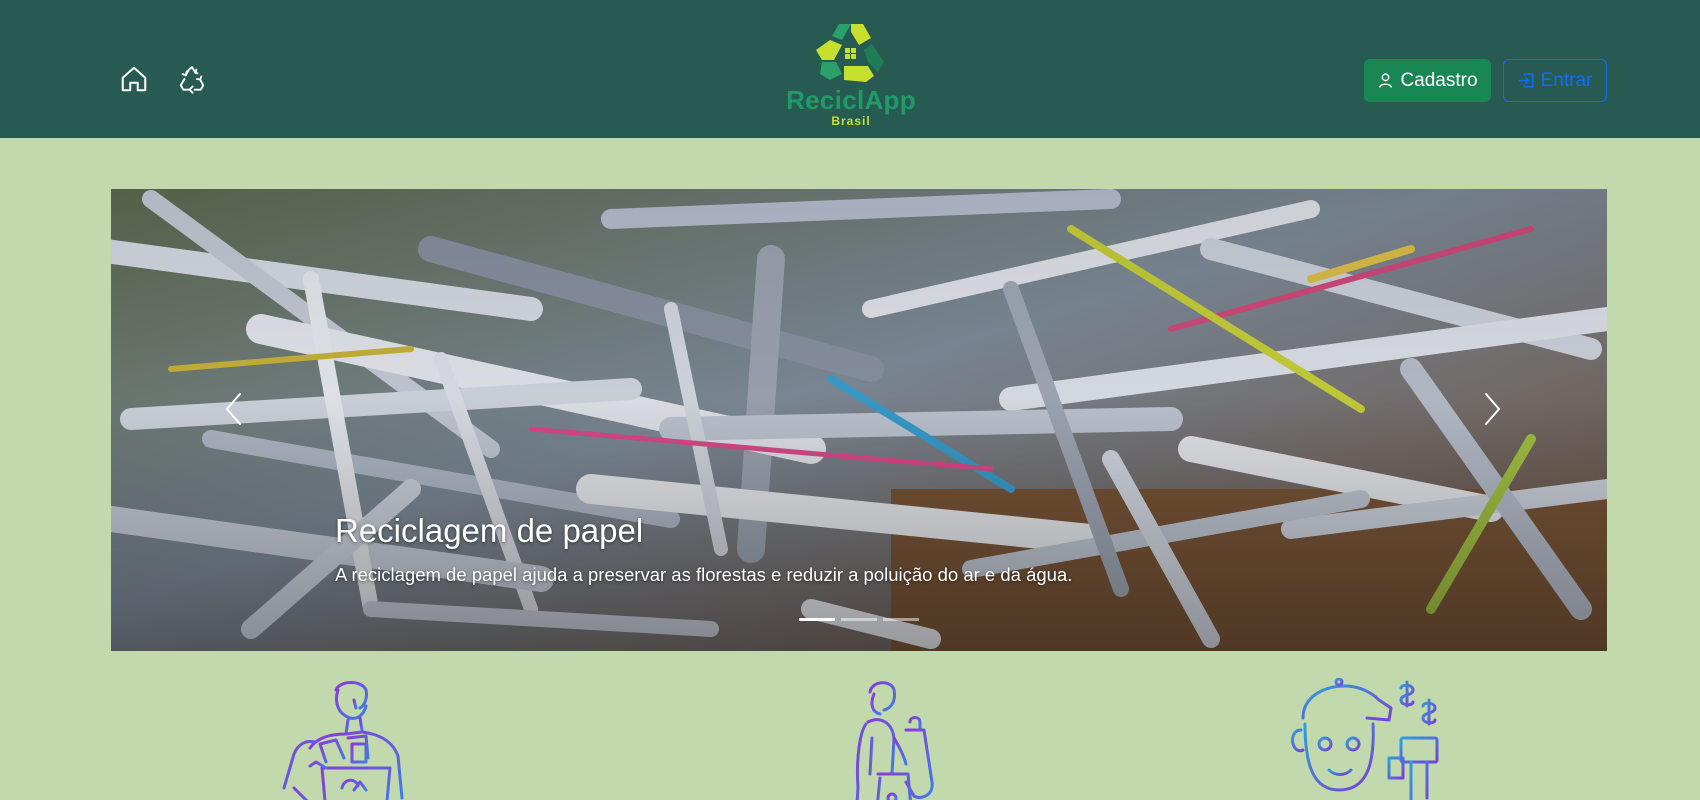  What do you see at coordinates (1439, 80) in the screenshot?
I see `cadastro-label: Cadastro` at bounding box center [1439, 80].